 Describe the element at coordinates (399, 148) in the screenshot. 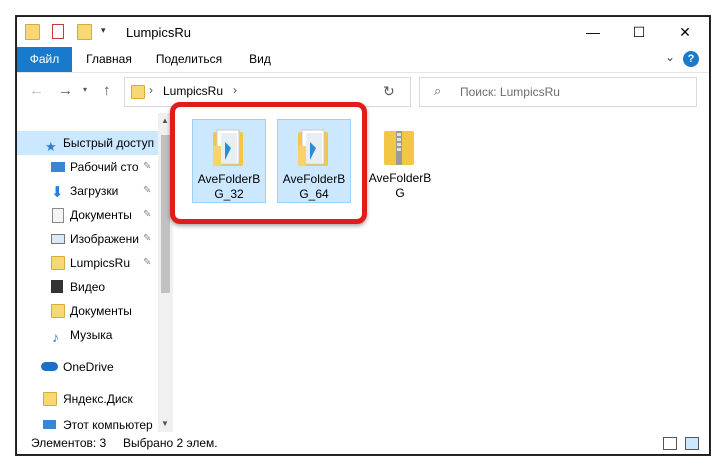

I see `zip-folder-icon` at that location.